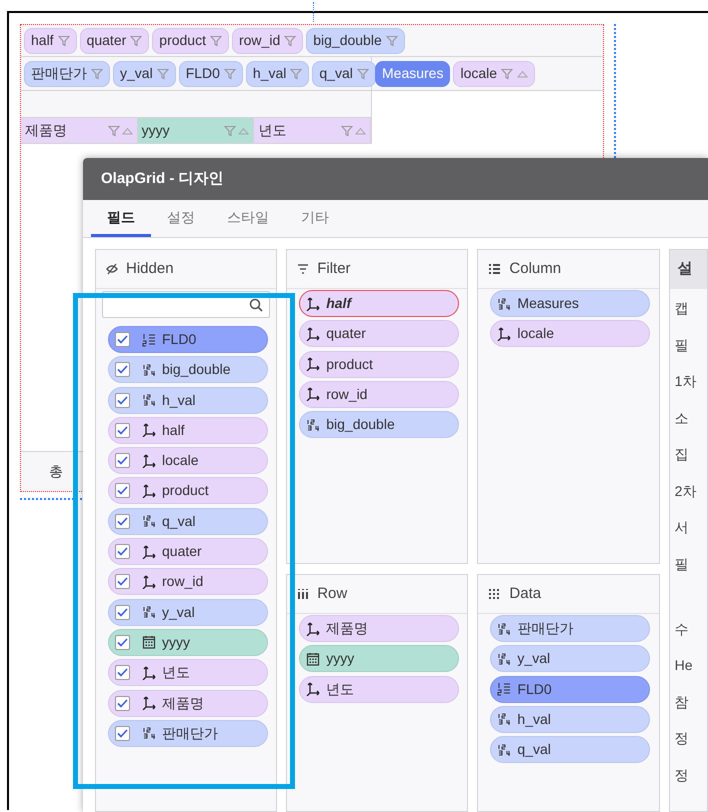 Image resolution: width=708 pixels, height=812 pixels. What do you see at coordinates (334, 268) in the screenshot?
I see `panel-title: Filter` at bounding box center [334, 268].